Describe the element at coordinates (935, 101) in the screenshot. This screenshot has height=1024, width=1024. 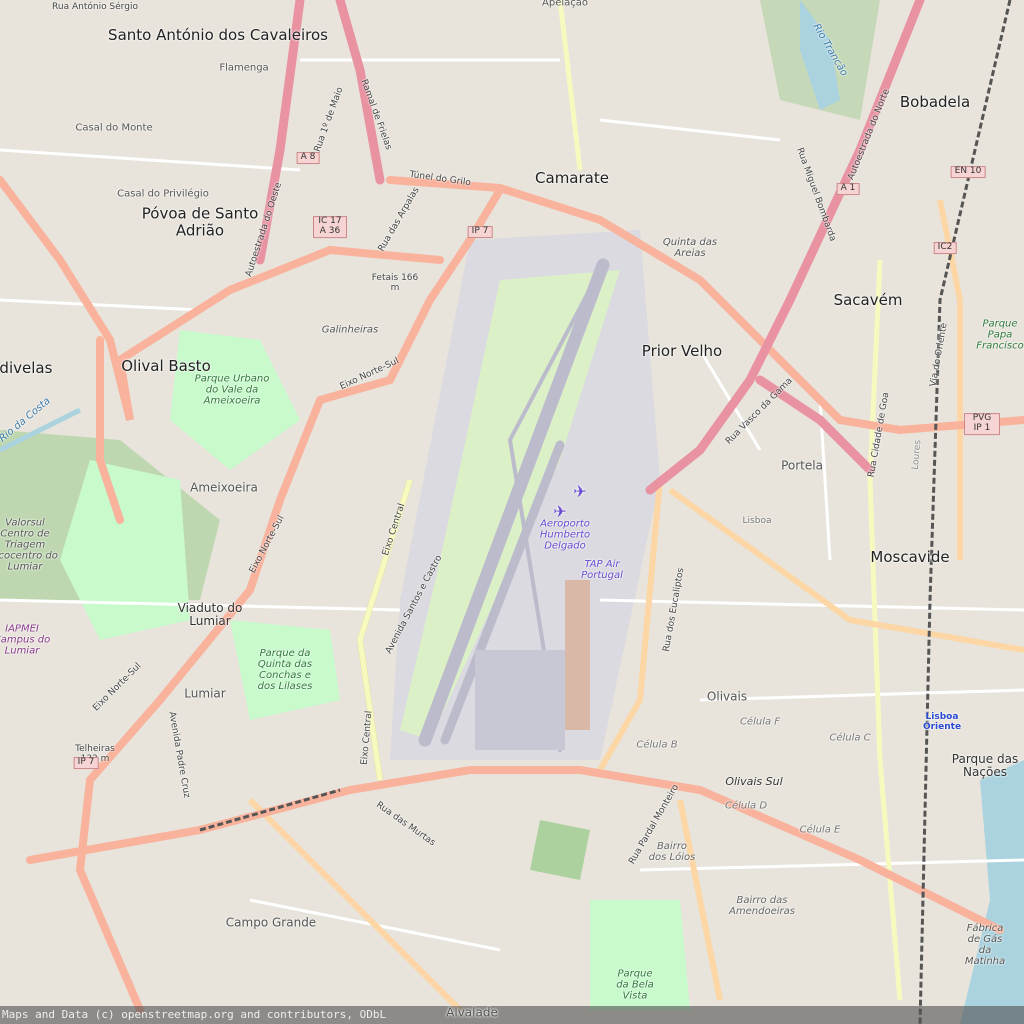
I see `place-label: Bobadela` at that location.